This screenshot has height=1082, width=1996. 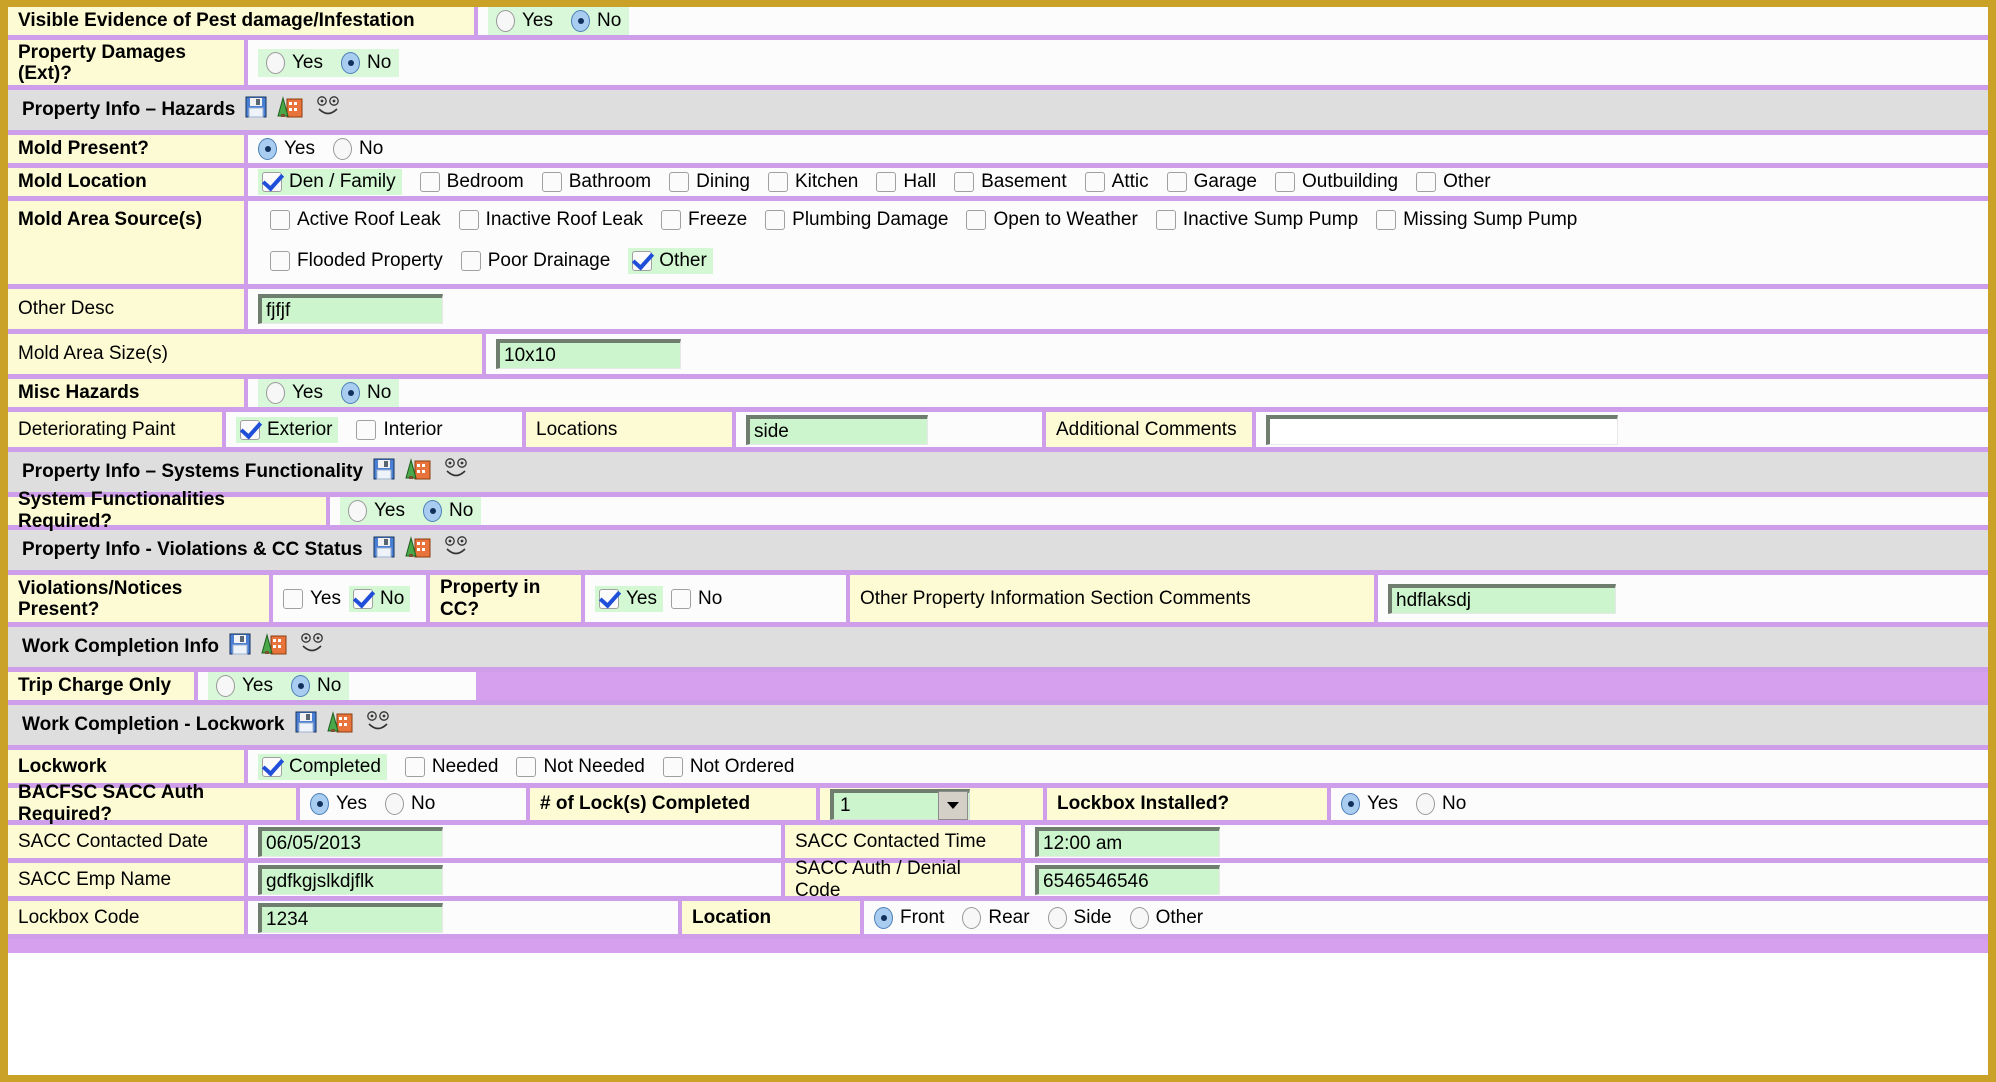 I want to click on system-functionalities-no: No, so click(x=448, y=511).